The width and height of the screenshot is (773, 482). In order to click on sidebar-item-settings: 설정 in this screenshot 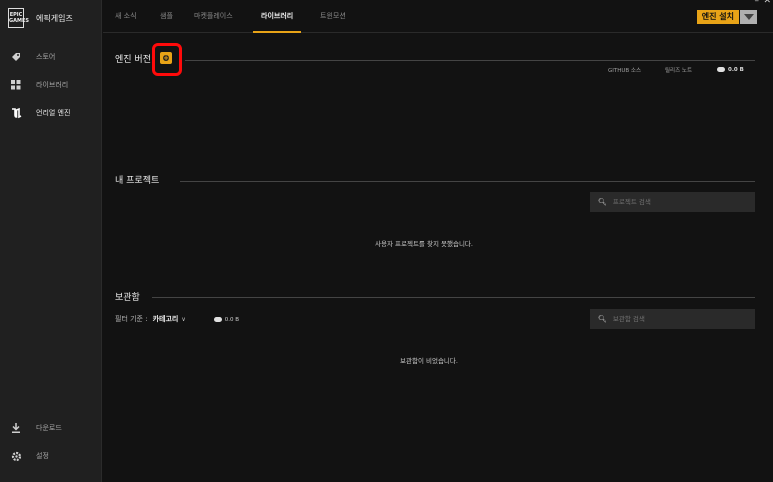, I will do `click(29, 456)`.